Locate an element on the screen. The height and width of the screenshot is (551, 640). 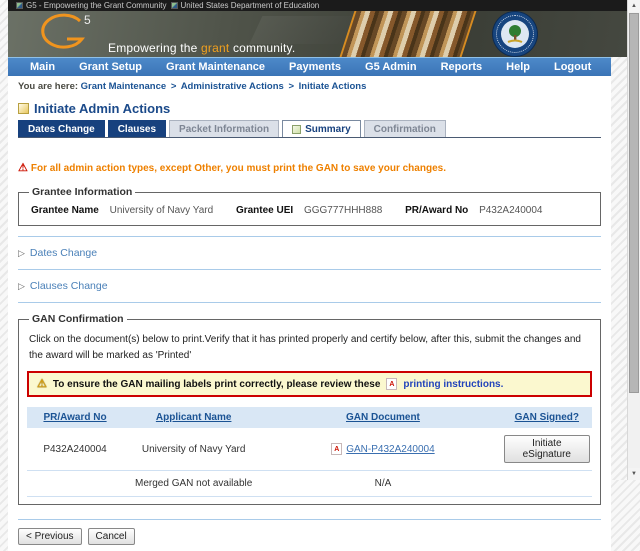
g5-logo-five: 5 is located at coordinates (87, 20).